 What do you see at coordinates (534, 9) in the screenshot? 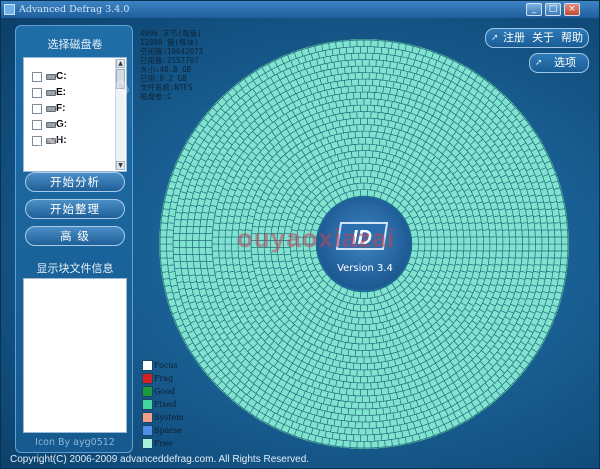
I see `minimize-button: _` at bounding box center [534, 9].